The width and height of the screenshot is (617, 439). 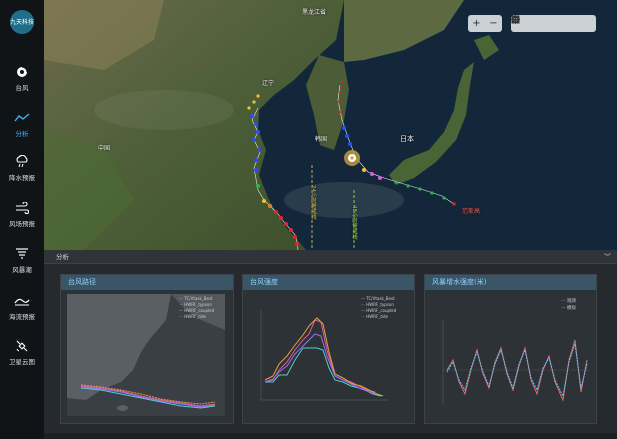 I want to click on sidebar-item-rain: 降水预报, so click(x=22, y=168).